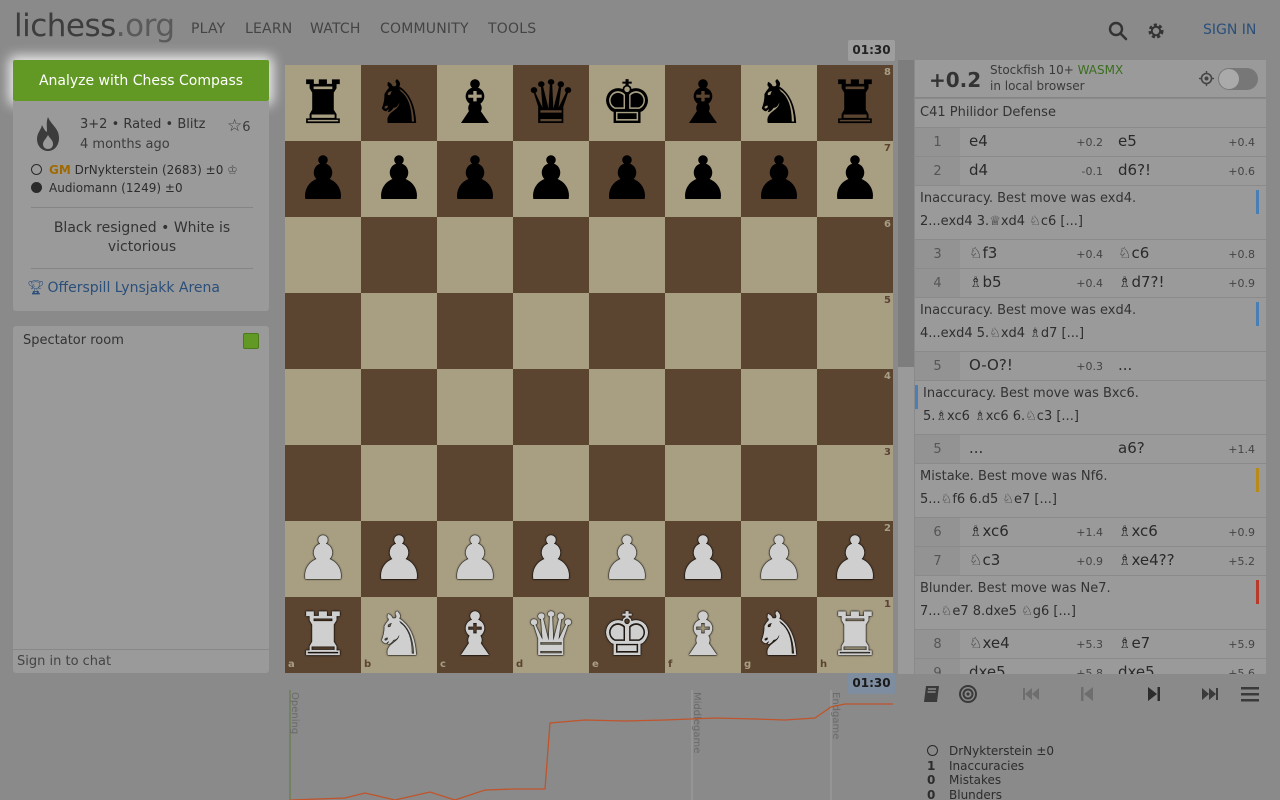  I want to click on square-b5, so click(399, 331).